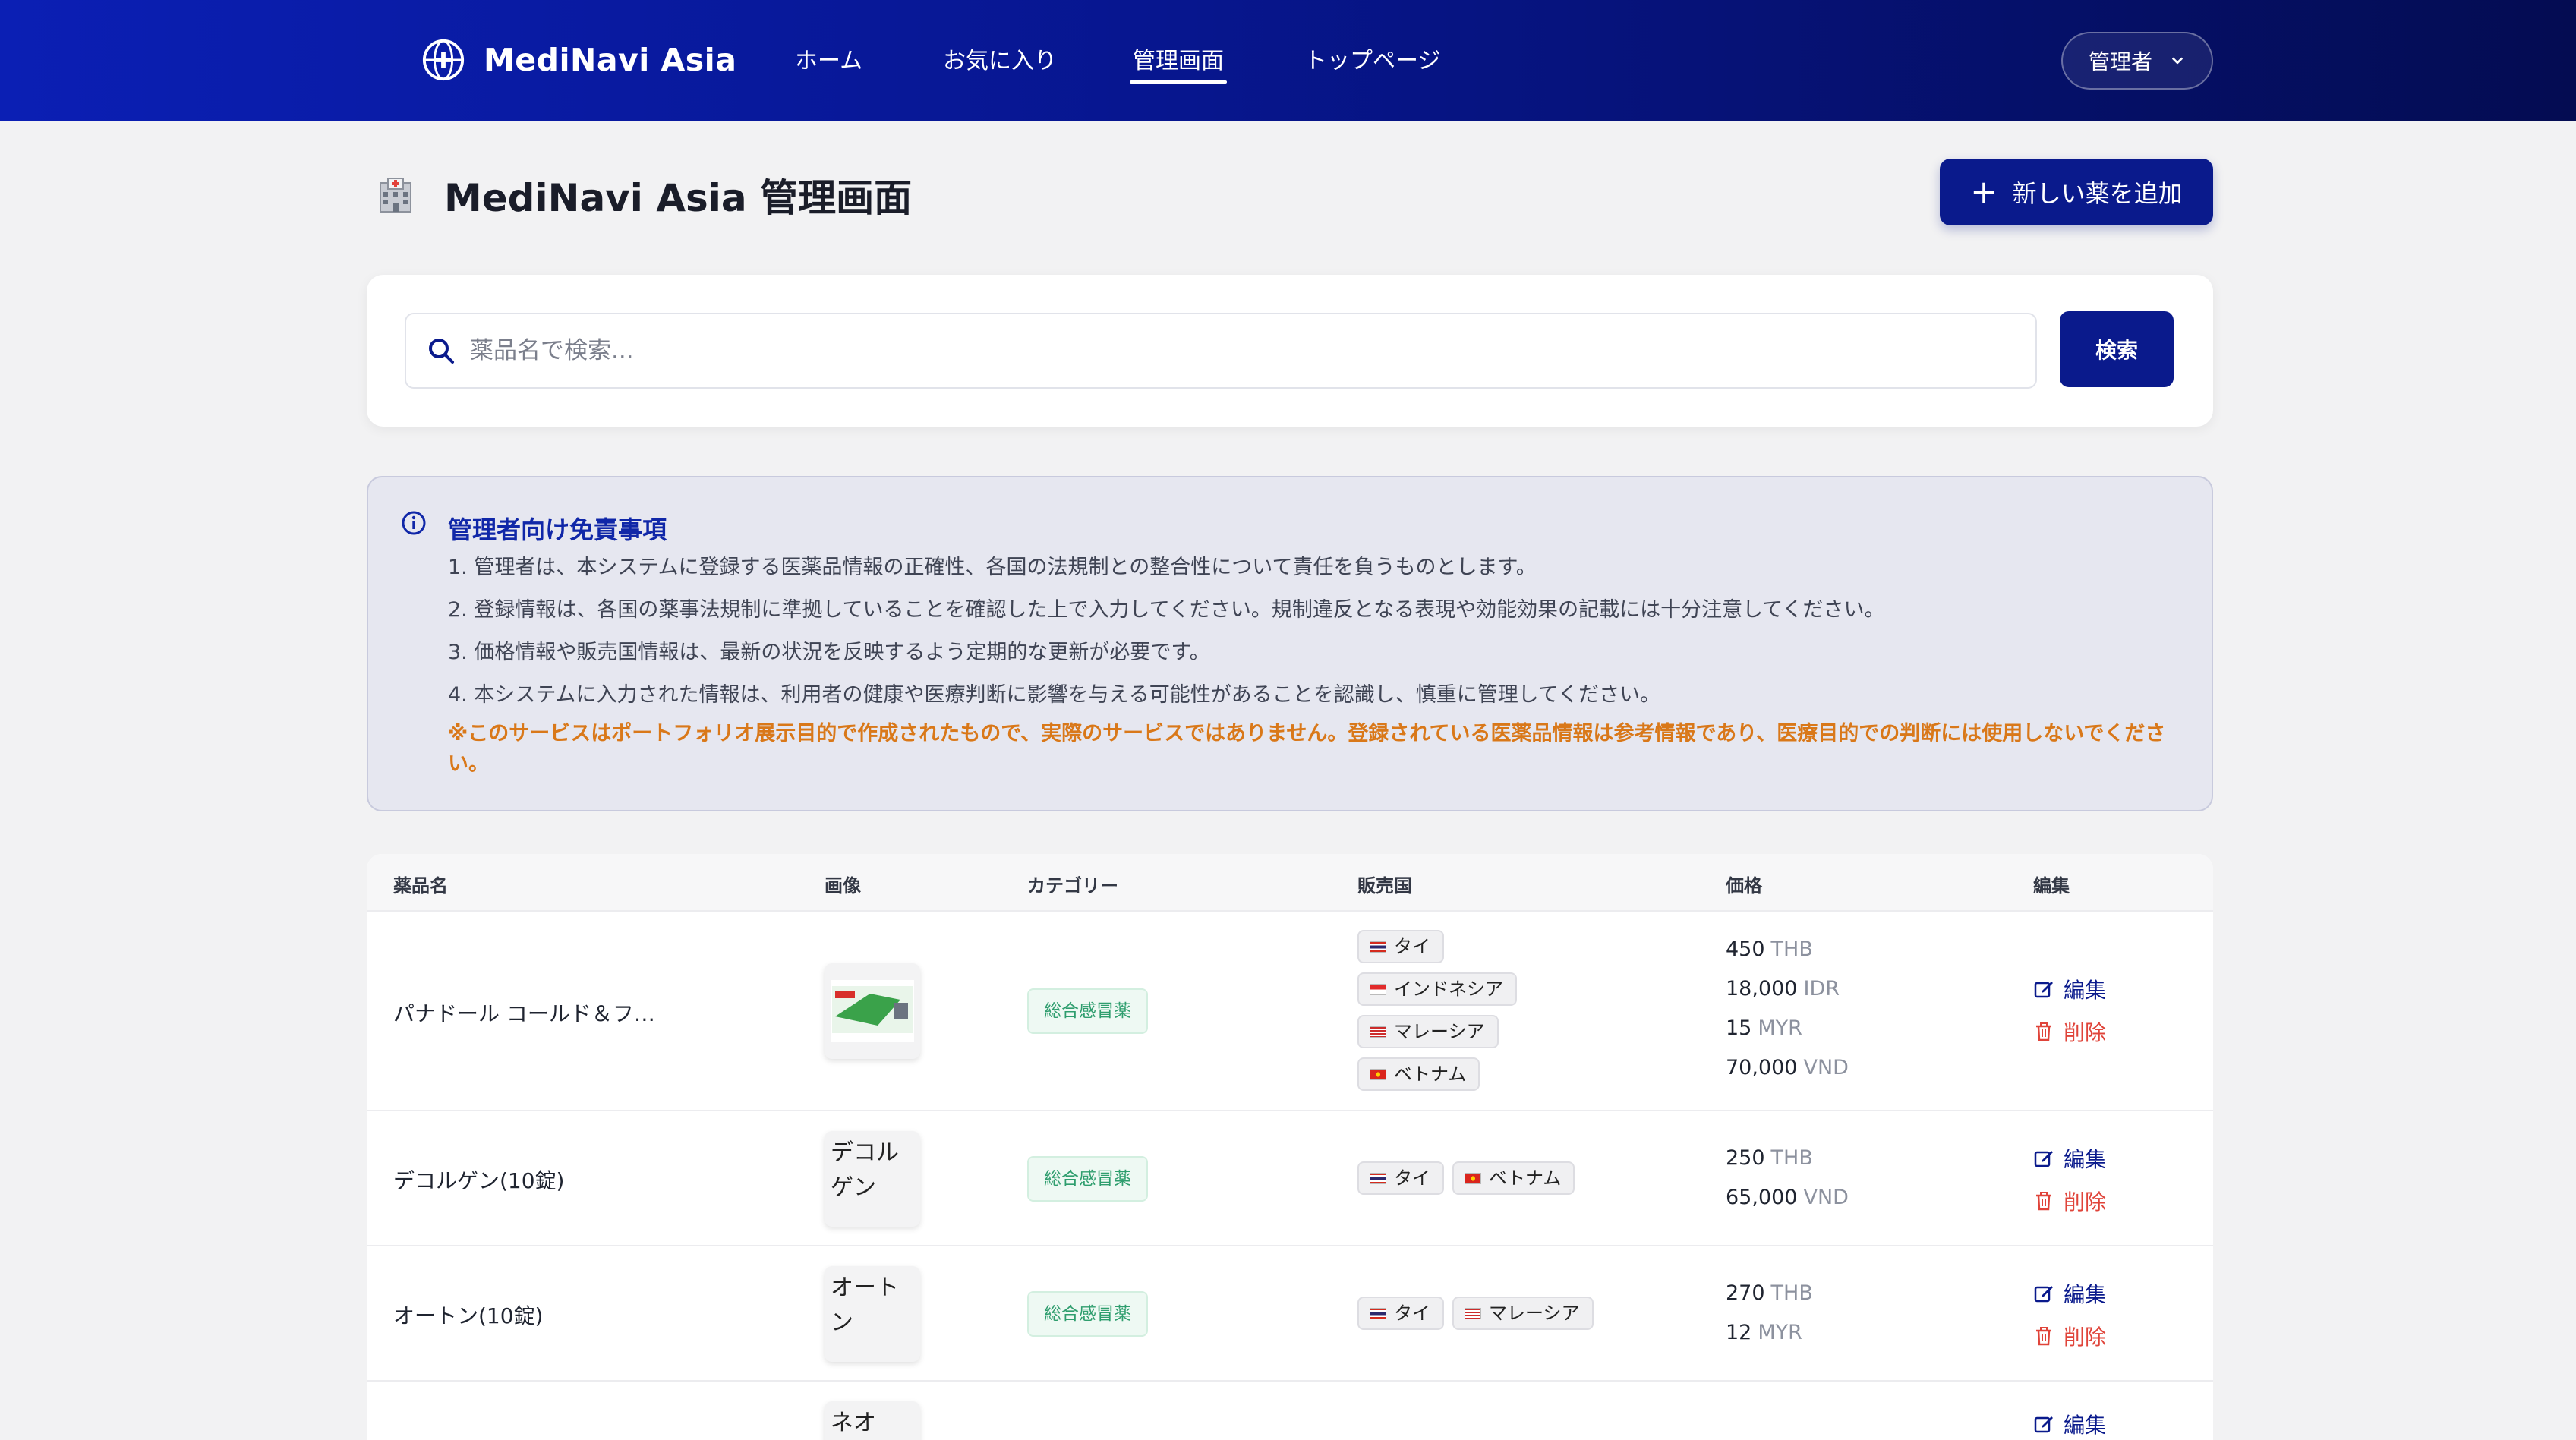 The width and height of the screenshot is (2576, 1440). Describe the element at coordinates (829, 653) in the screenshot. I see `disclaimer-item: 3. 価格情報や販売国情報は、最新の状況を反映するよう定期的な更新が必要です。` at that location.